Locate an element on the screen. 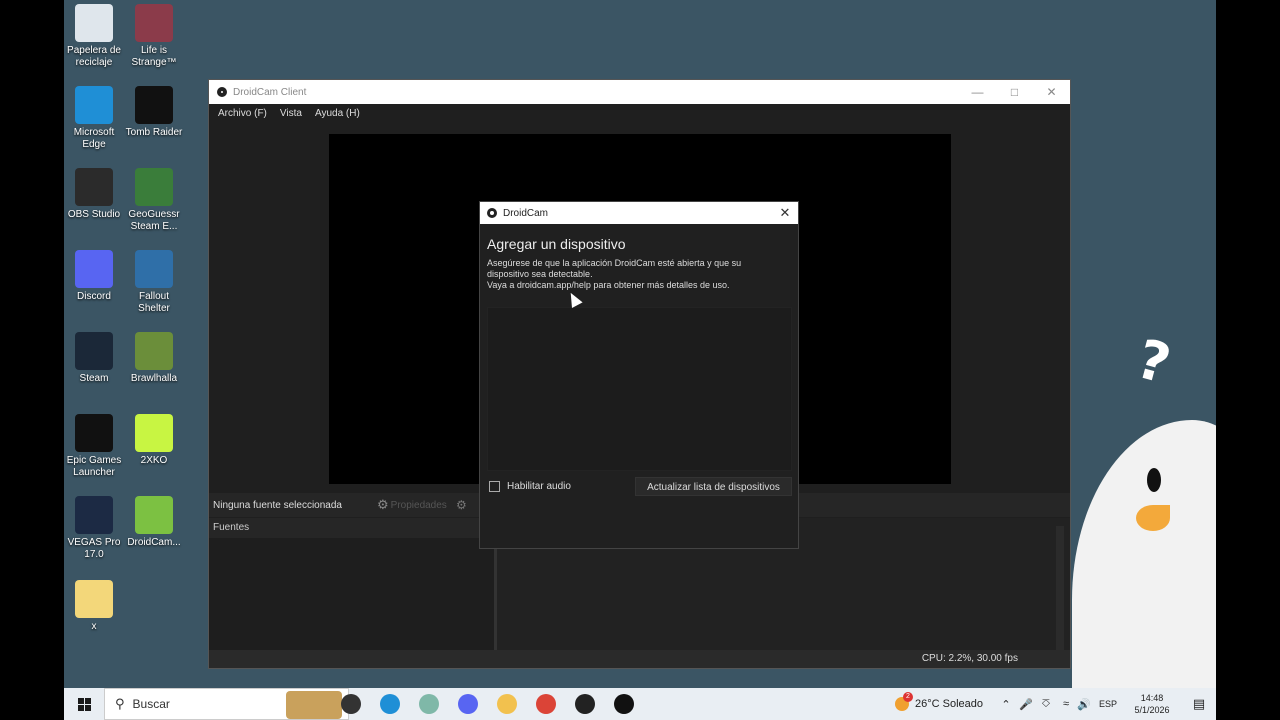 Image resolution: width=1280 pixels, height=720 pixels. vegas-pro-icon is located at coordinates (94, 515).